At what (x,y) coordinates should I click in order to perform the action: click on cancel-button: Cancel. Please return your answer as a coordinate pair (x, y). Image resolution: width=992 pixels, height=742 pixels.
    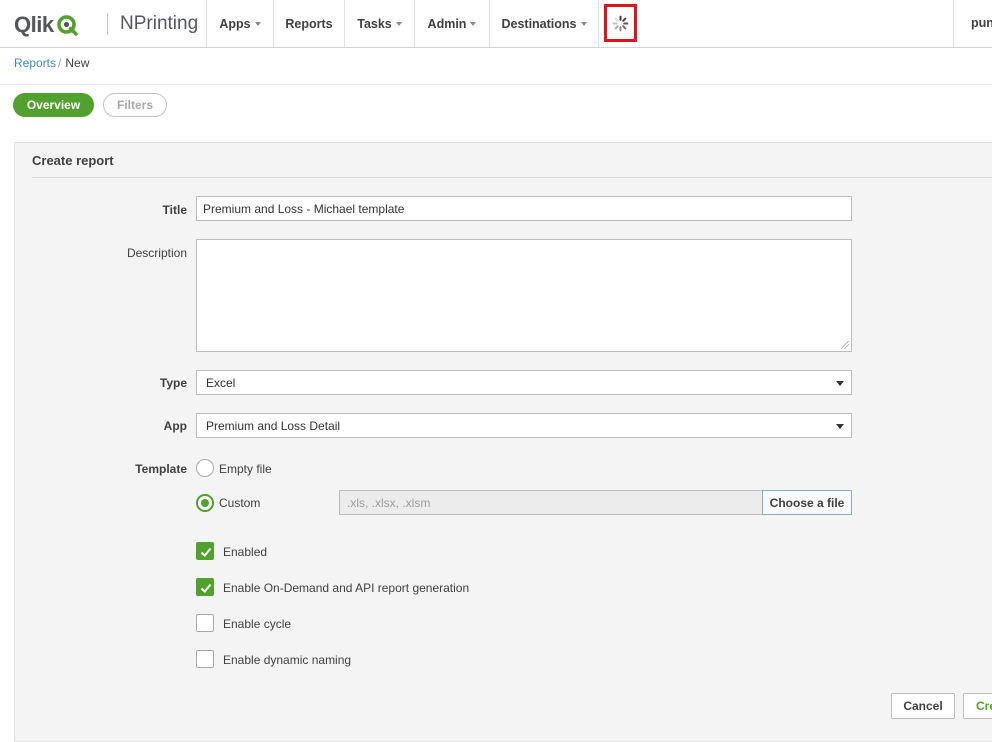
    Looking at the image, I should click on (923, 706).